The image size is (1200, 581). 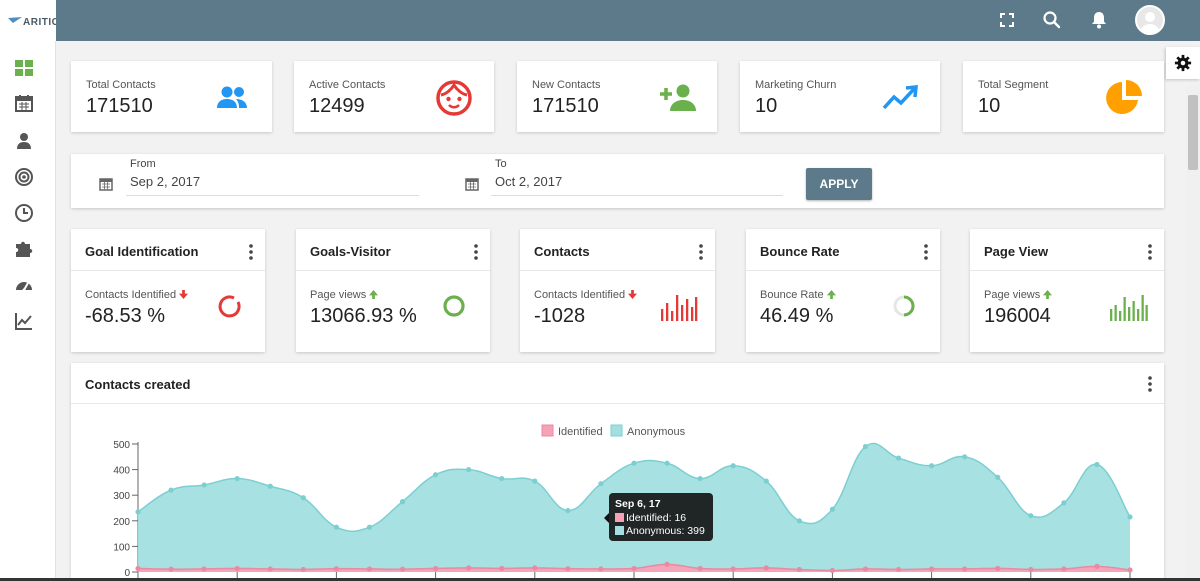 What do you see at coordinates (454, 306) in the screenshot?
I see `ring-chart-icon` at bounding box center [454, 306].